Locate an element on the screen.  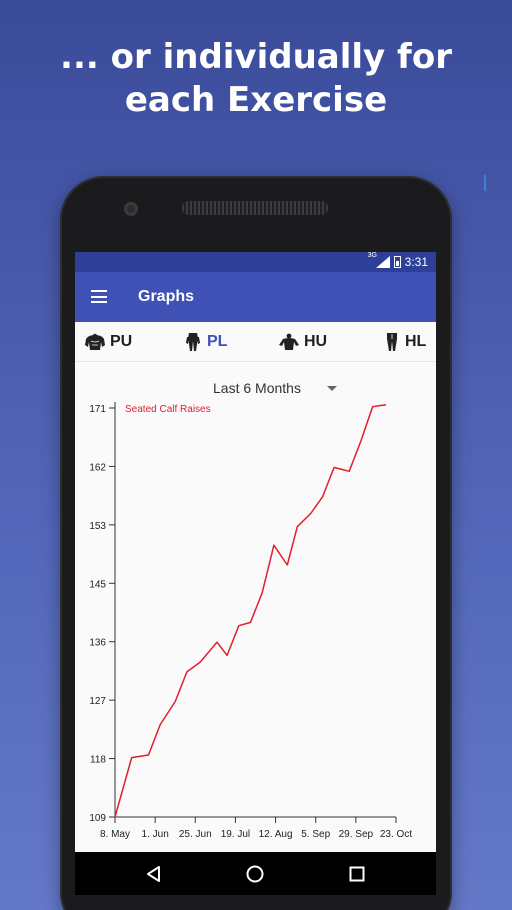
upper-body-back-icon is located at coordinates (289, 341).